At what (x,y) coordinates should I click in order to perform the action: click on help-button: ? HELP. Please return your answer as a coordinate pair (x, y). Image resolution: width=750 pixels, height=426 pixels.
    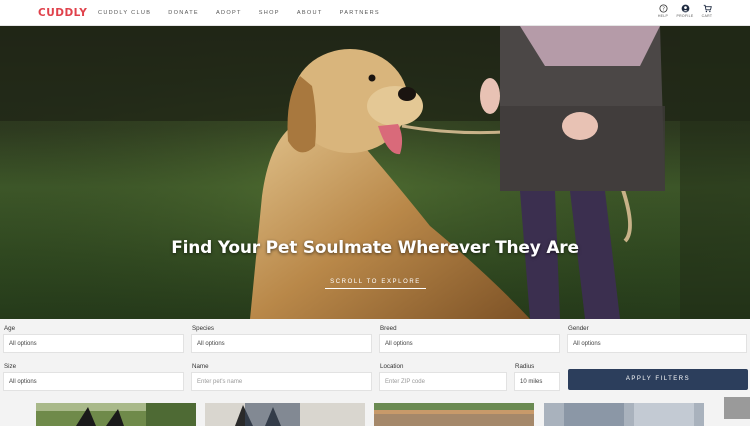
    Looking at the image, I should click on (663, 11).